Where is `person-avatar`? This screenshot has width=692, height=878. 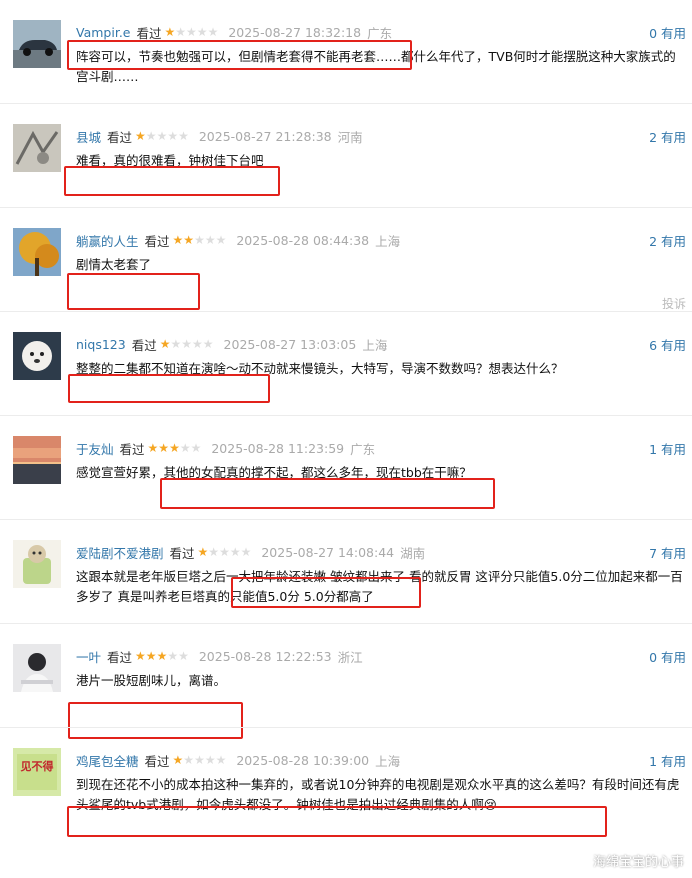
person-avatar is located at coordinates (37, 668).